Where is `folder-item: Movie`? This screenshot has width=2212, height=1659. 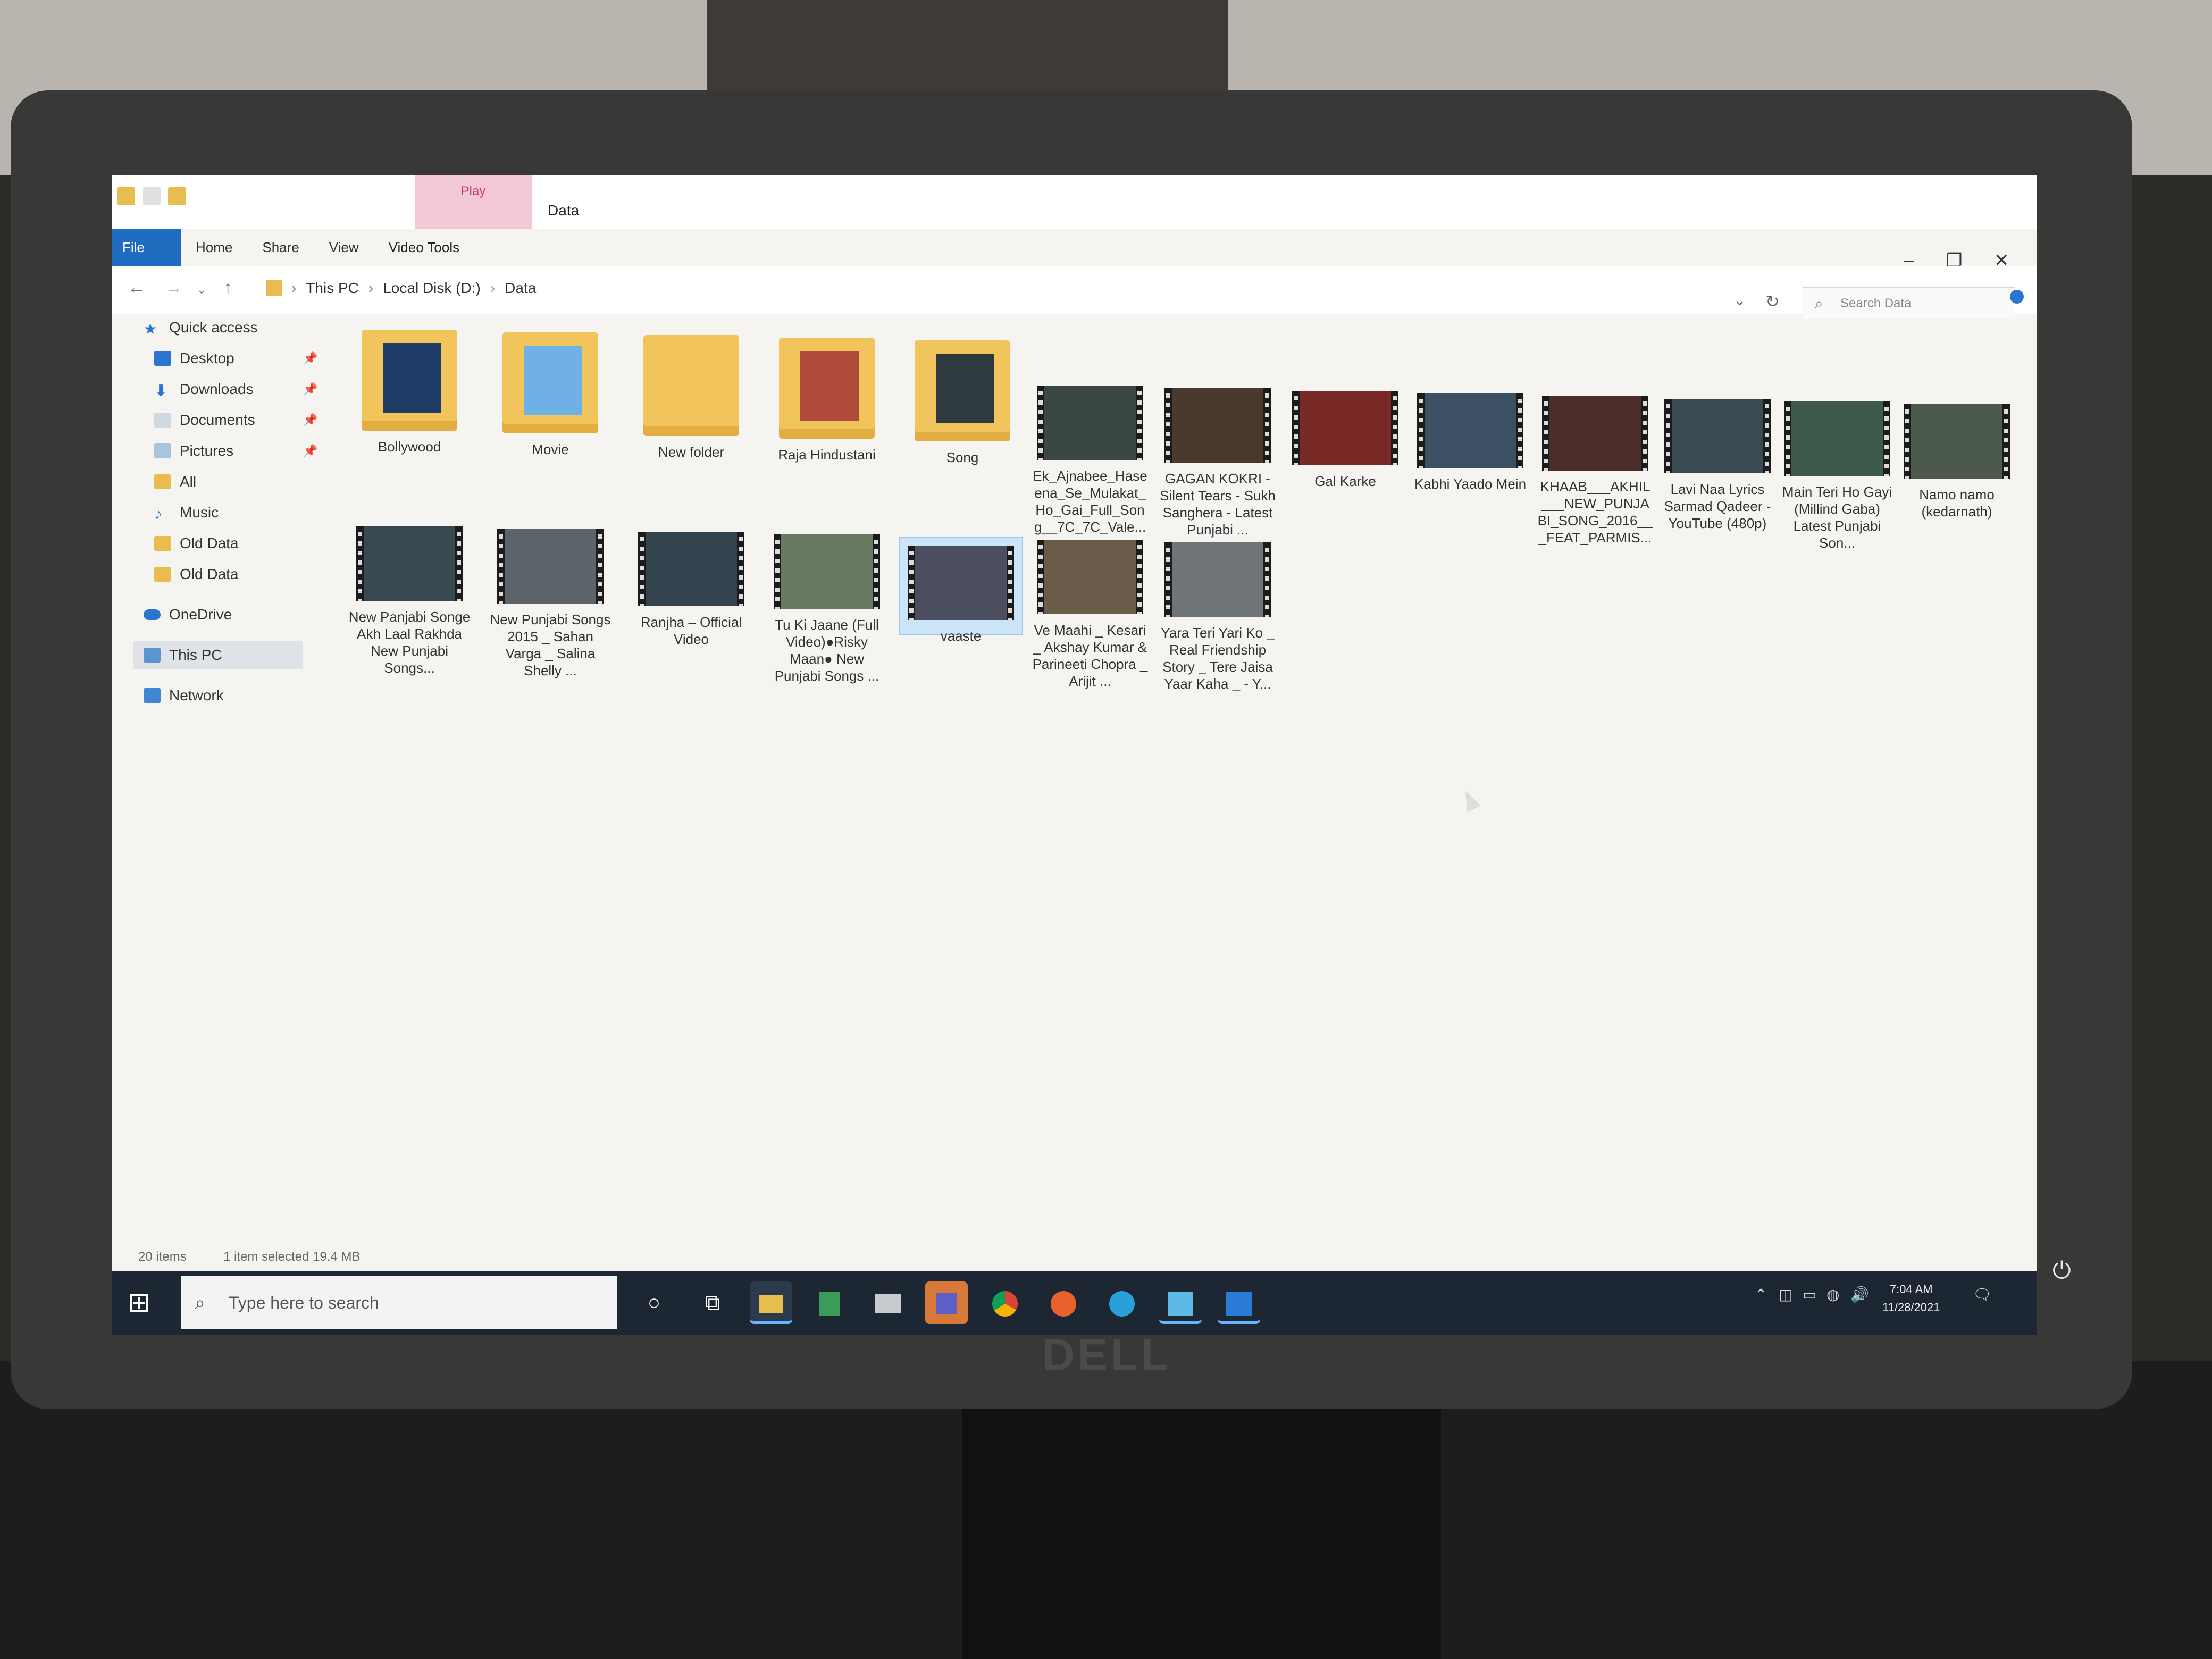 folder-item: Movie is located at coordinates (550, 395).